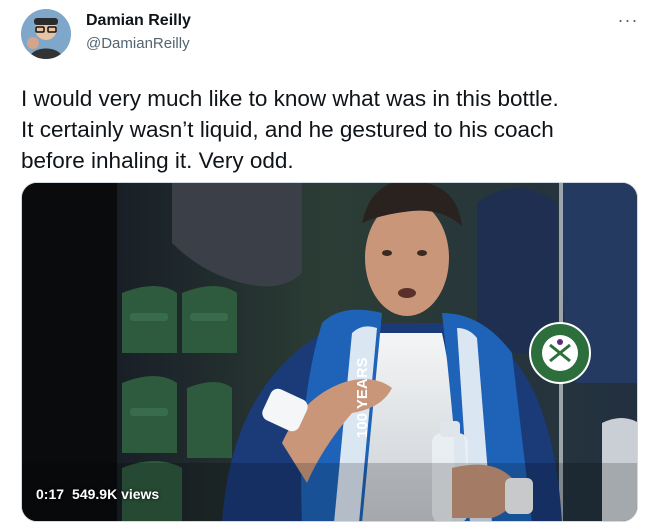 The height and width of the screenshot is (525, 650). I want to click on author-display-name: Damian Reilly, so click(138, 21).